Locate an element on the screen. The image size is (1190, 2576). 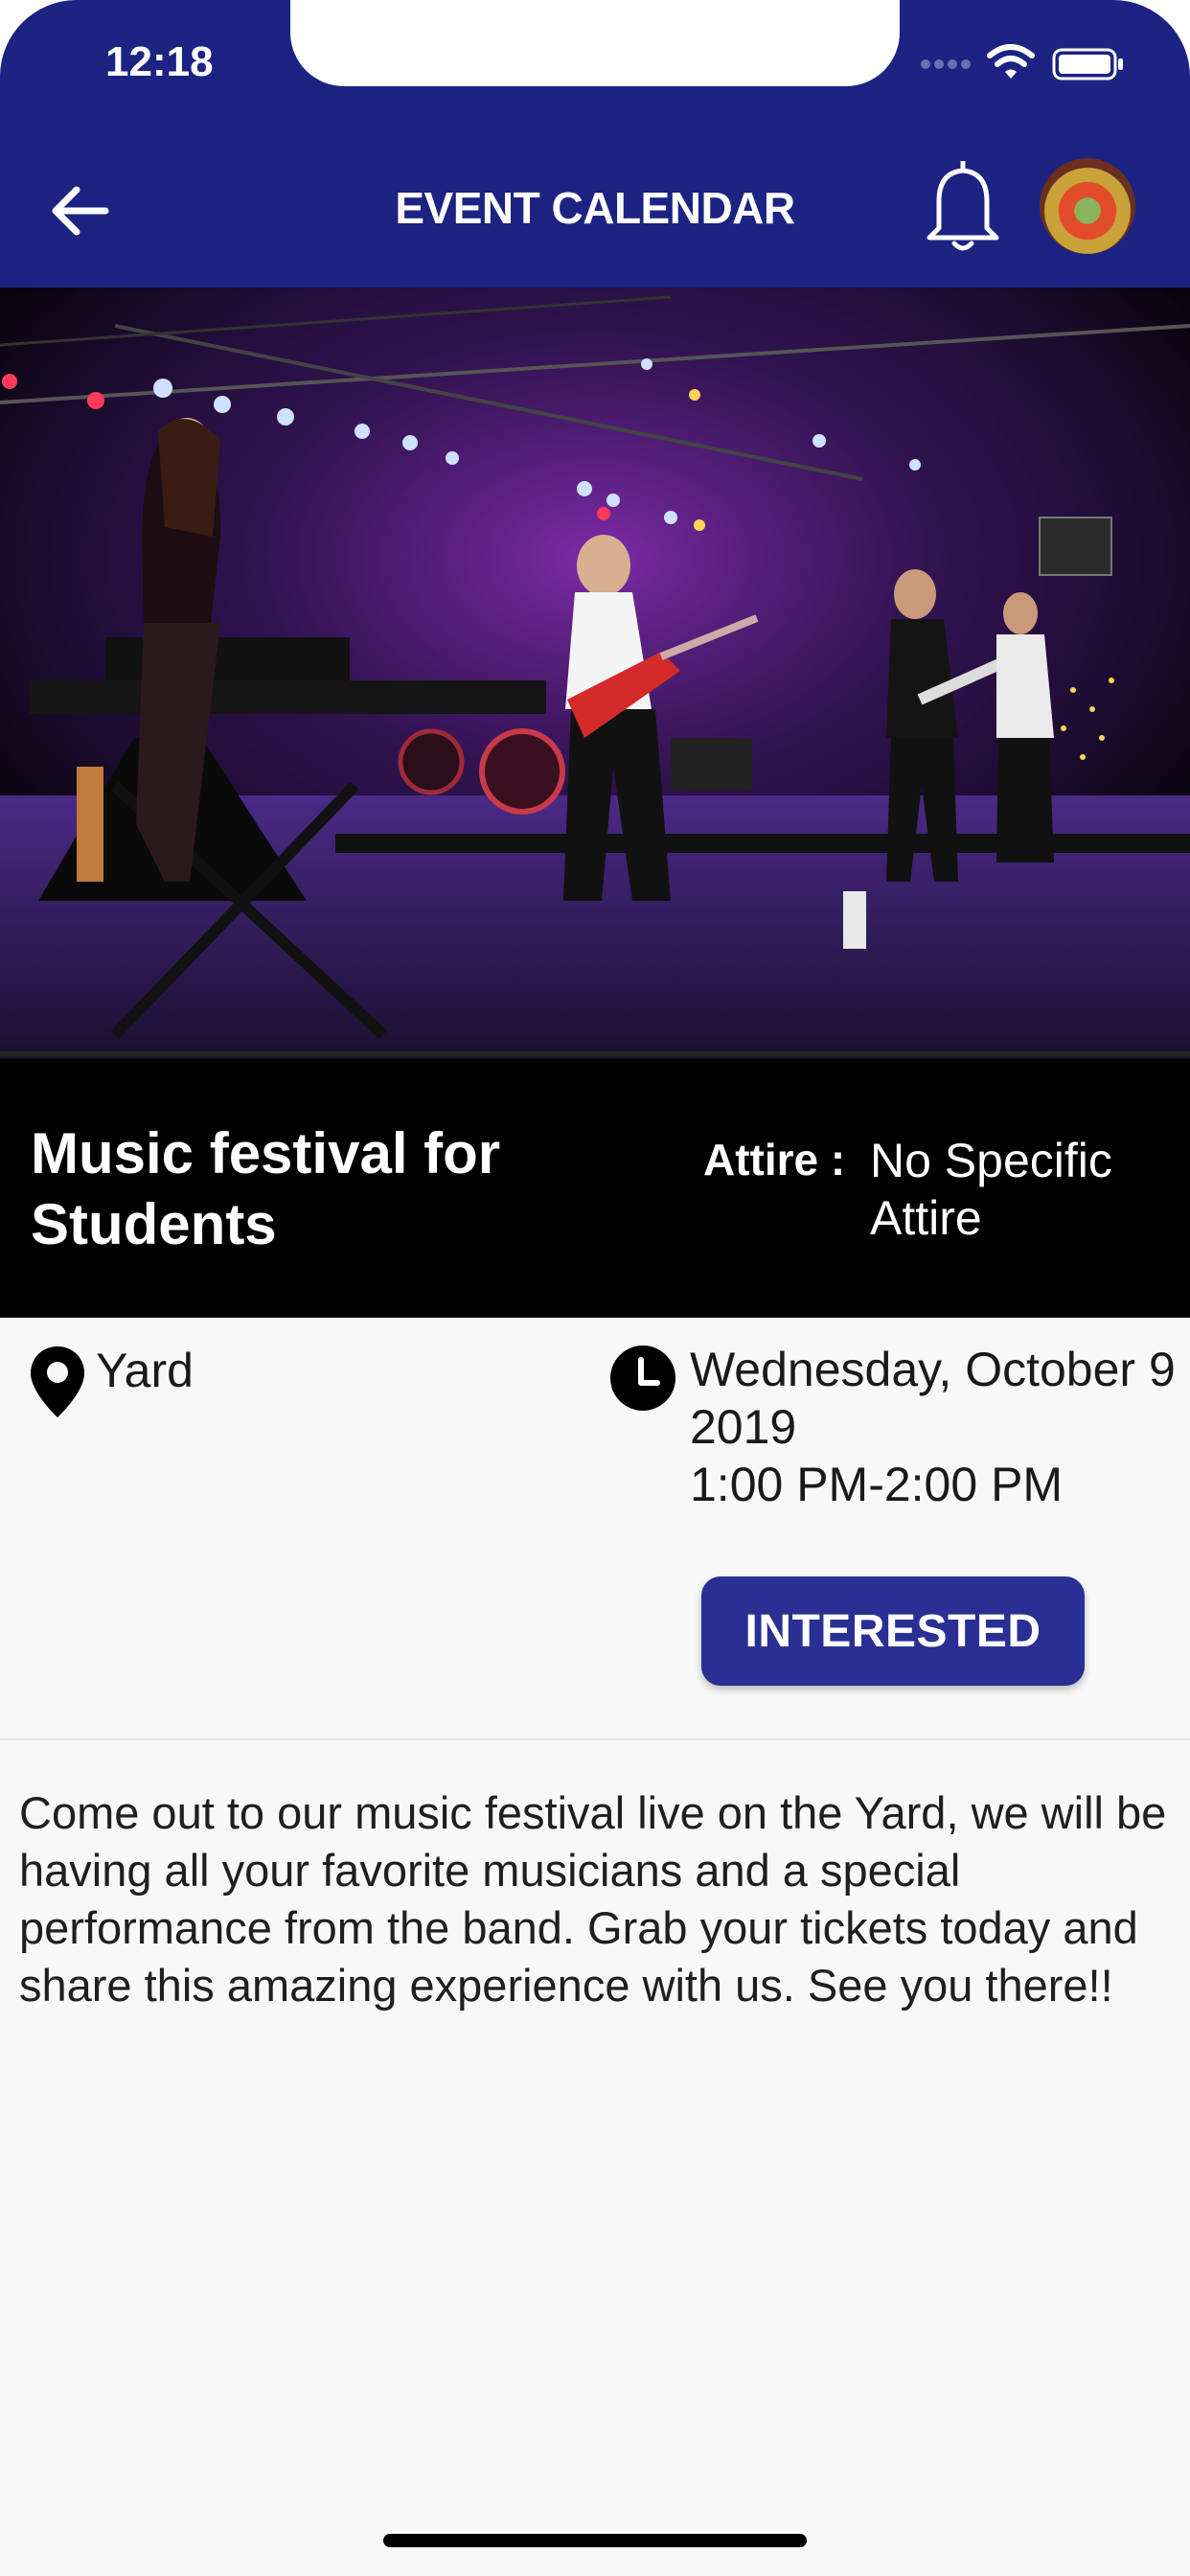
clock-icon is located at coordinates (642, 1378).